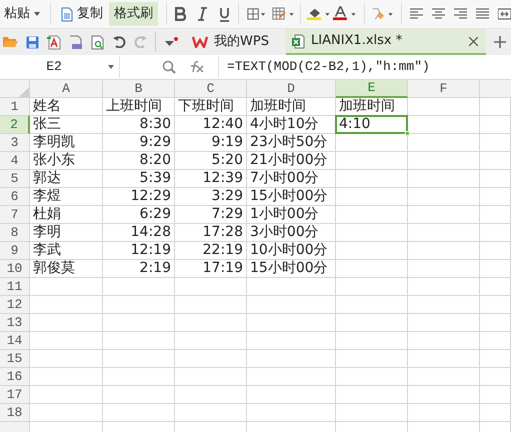 The height and width of the screenshot is (432, 511). What do you see at coordinates (15, 359) in the screenshot?
I see `row-header: 15` at bounding box center [15, 359].